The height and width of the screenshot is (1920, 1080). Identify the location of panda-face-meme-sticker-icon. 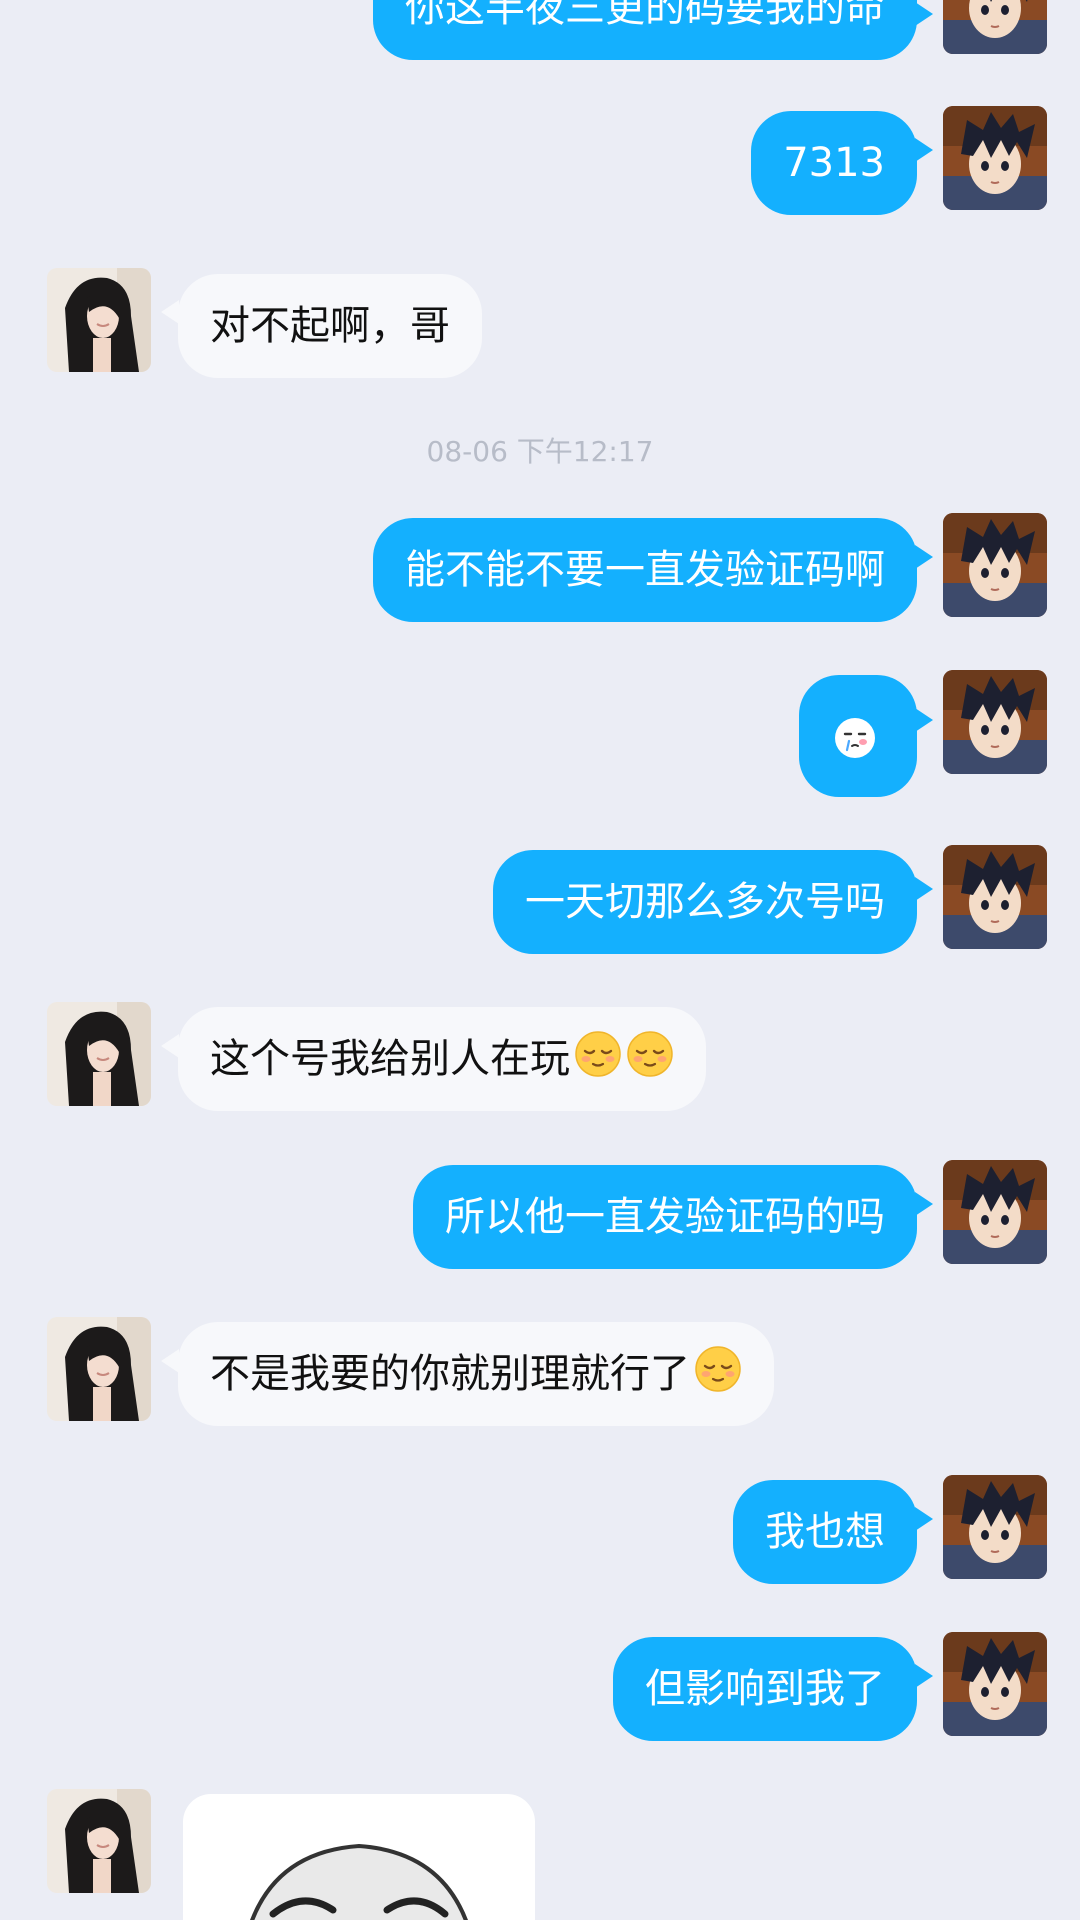
(359, 1881).